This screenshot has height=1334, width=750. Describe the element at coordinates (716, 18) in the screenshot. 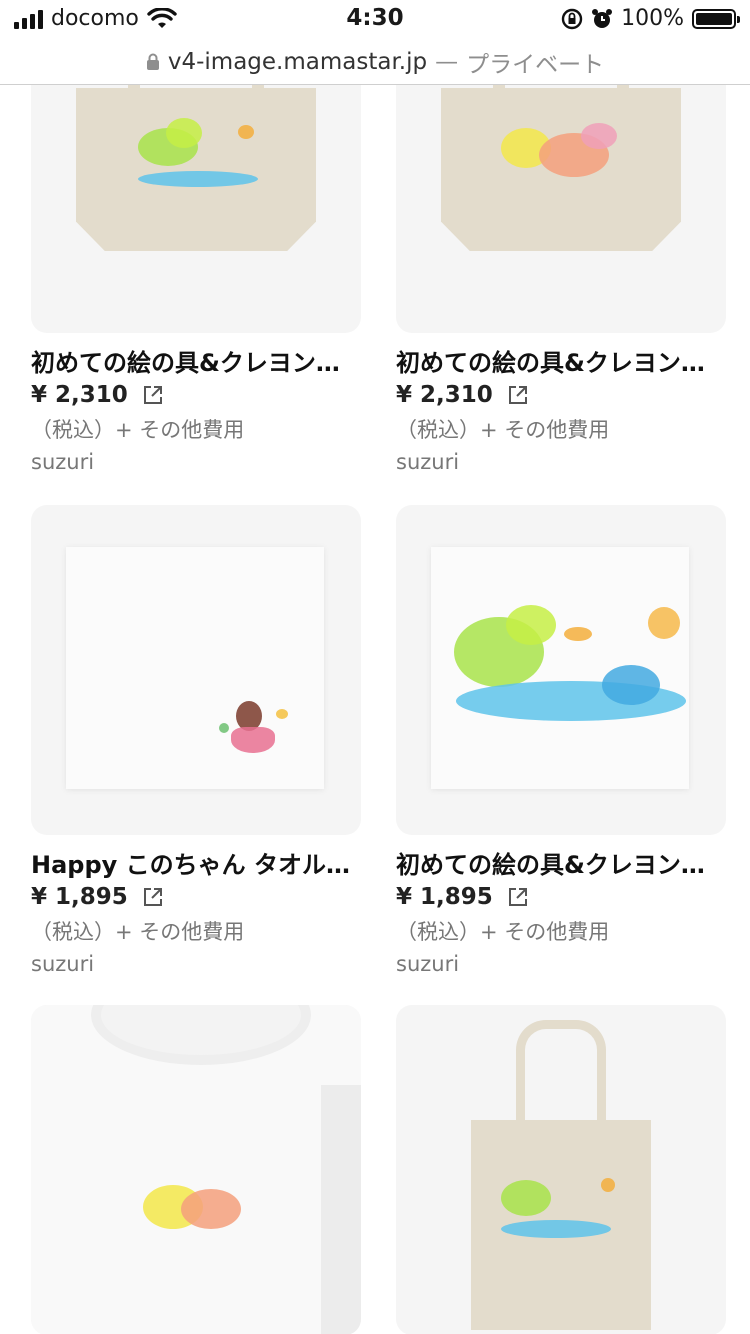

I see `battery-icon` at that location.